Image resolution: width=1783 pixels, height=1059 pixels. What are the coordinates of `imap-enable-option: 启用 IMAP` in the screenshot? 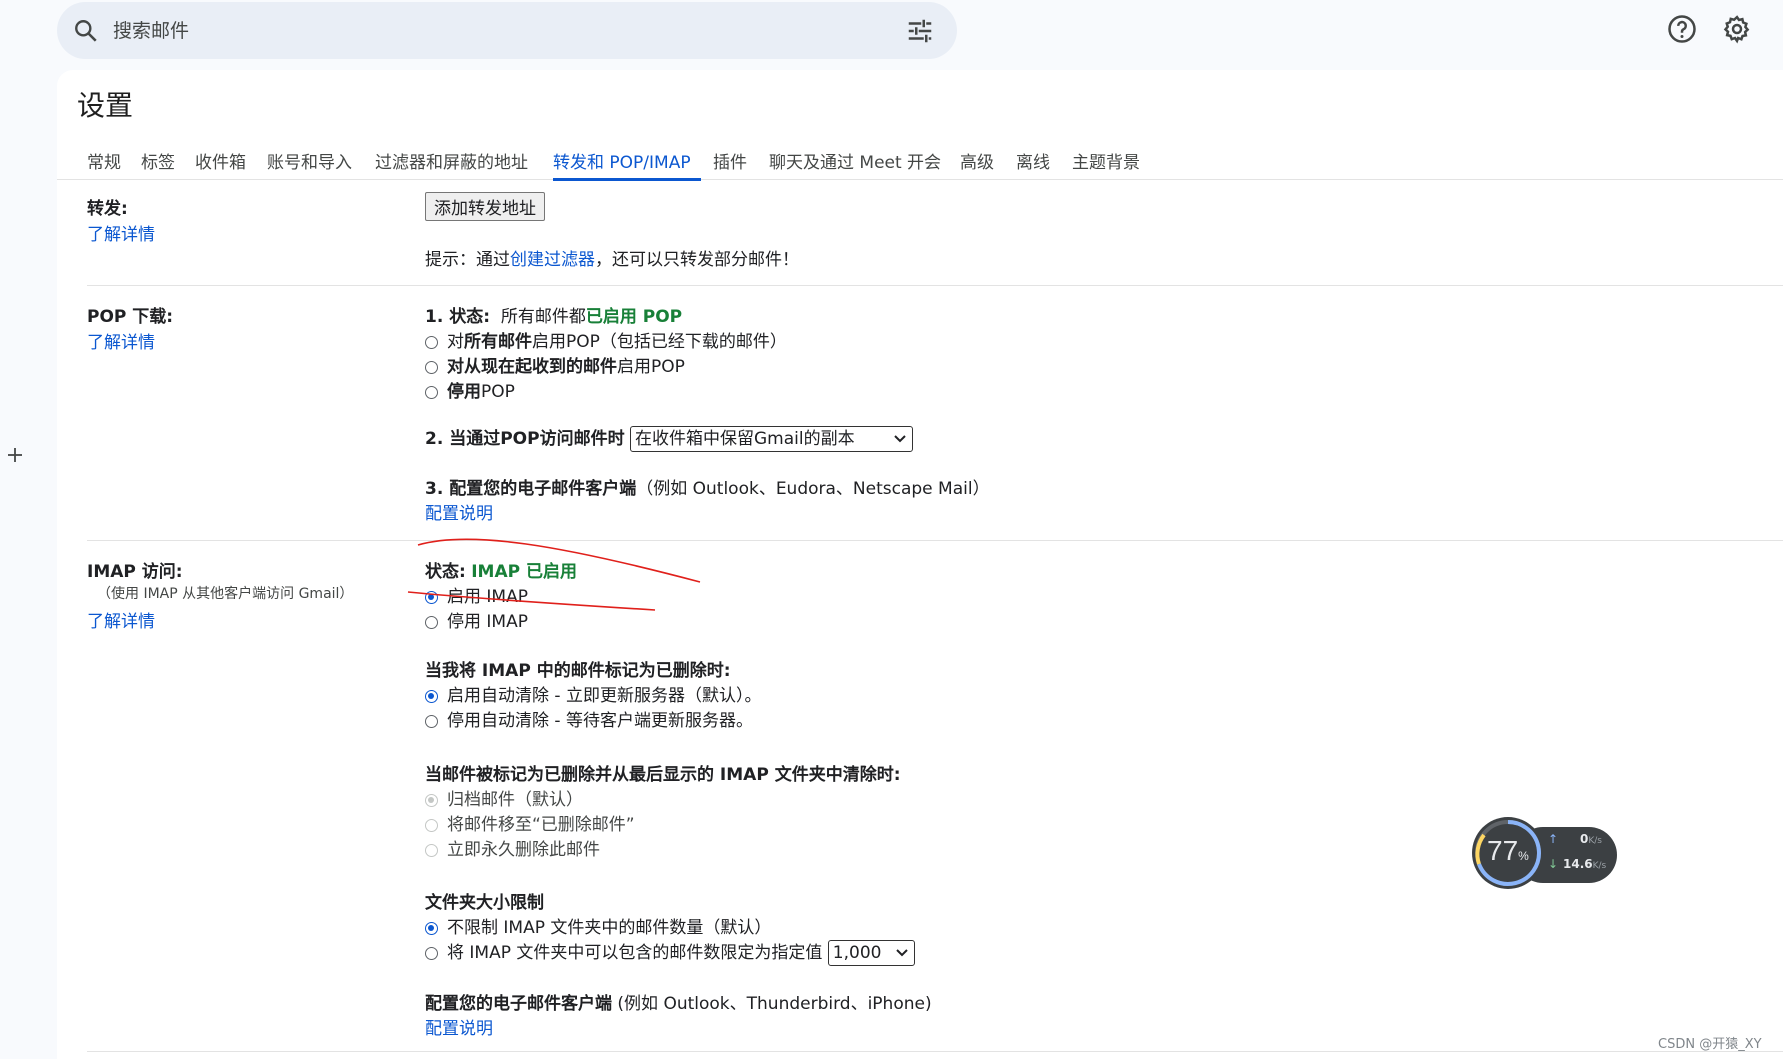 It's located at (476, 594).